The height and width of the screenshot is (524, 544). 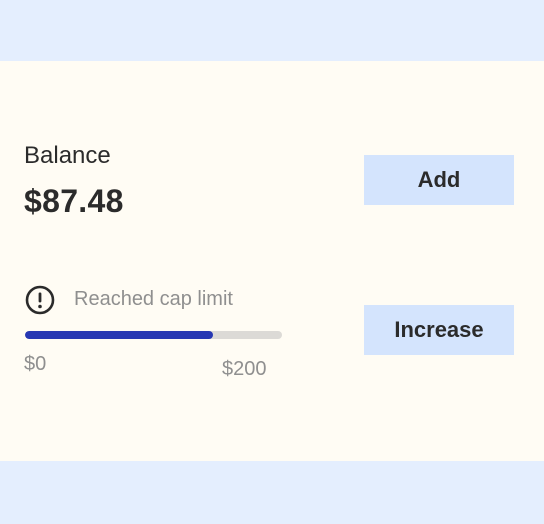 I want to click on cap-progress-bar, so click(x=153, y=335).